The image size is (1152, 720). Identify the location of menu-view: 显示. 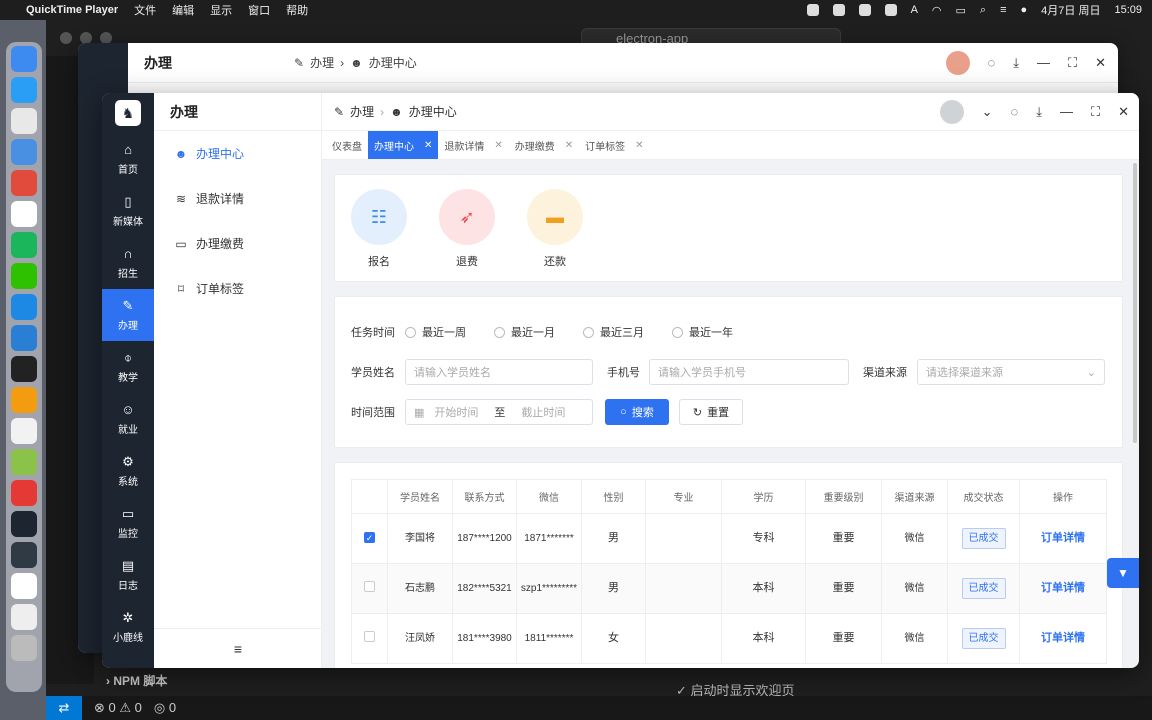
(221, 10).